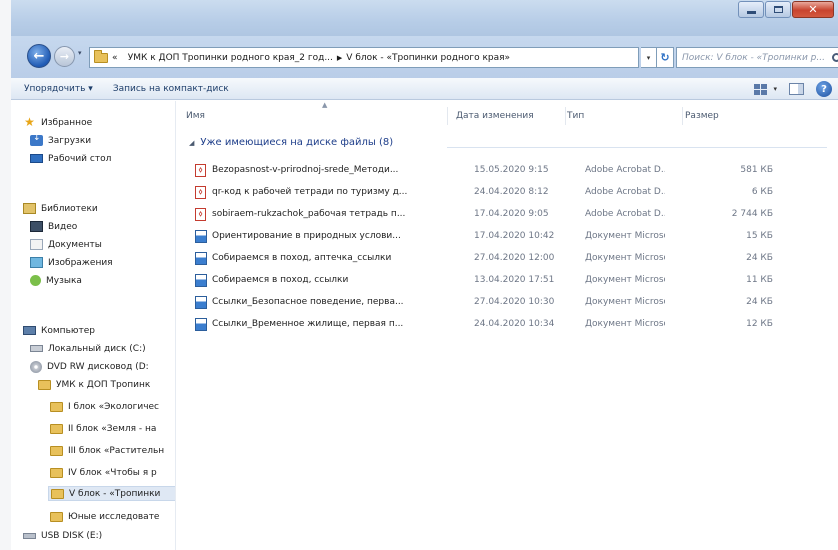 The height and width of the screenshot is (550, 838). What do you see at coordinates (835, 57) in the screenshot?
I see `search-icon` at bounding box center [835, 57].